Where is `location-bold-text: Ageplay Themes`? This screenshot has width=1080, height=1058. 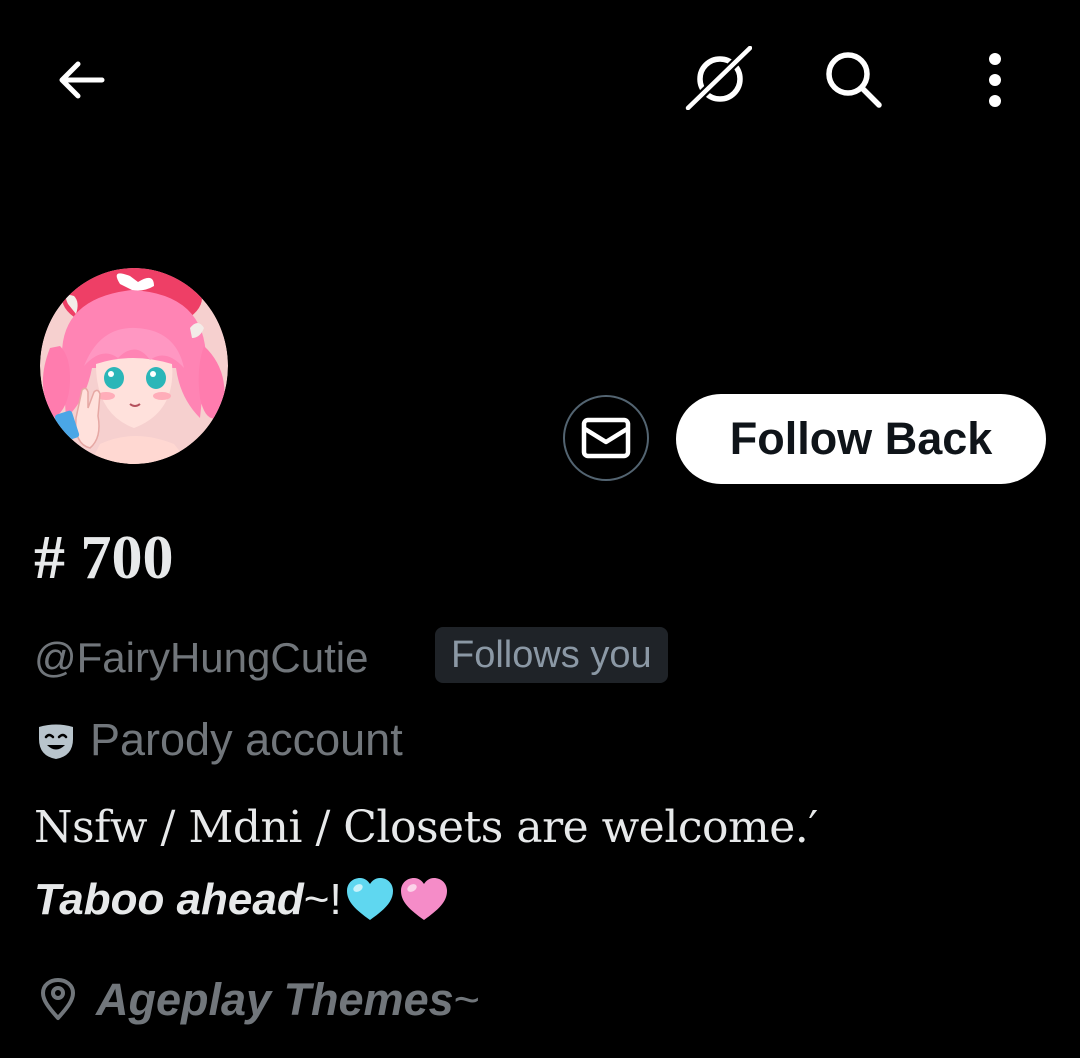
location-bold-text: Ageplay Themes is located at coordinates (275, 999).